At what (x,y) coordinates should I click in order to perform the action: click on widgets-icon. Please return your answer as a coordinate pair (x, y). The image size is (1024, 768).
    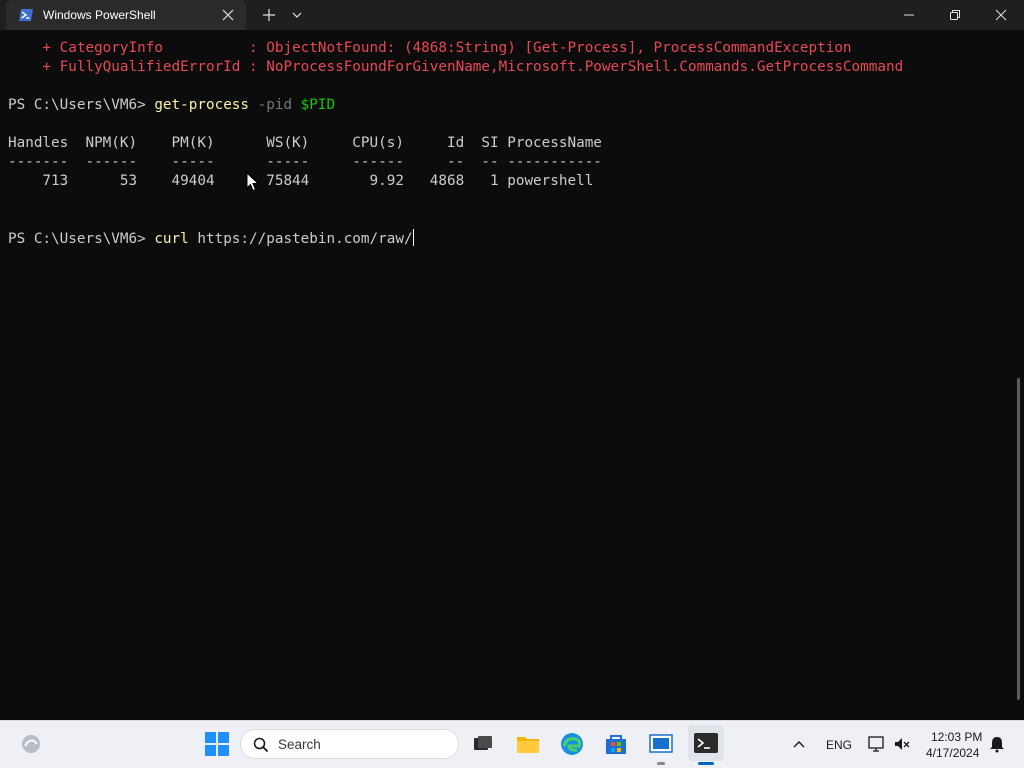
    Looking at the image, I should click on (31, 744).